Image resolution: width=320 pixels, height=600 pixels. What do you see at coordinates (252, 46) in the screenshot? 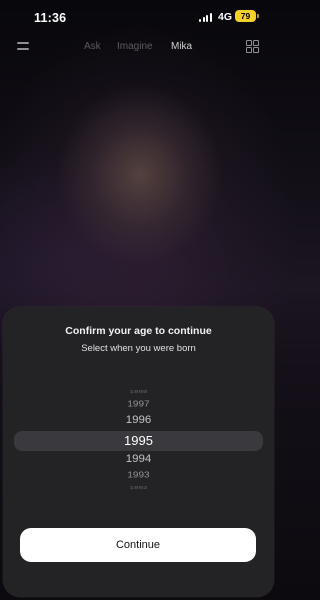
I see `grid-icon` at bounding box center [252, 46].